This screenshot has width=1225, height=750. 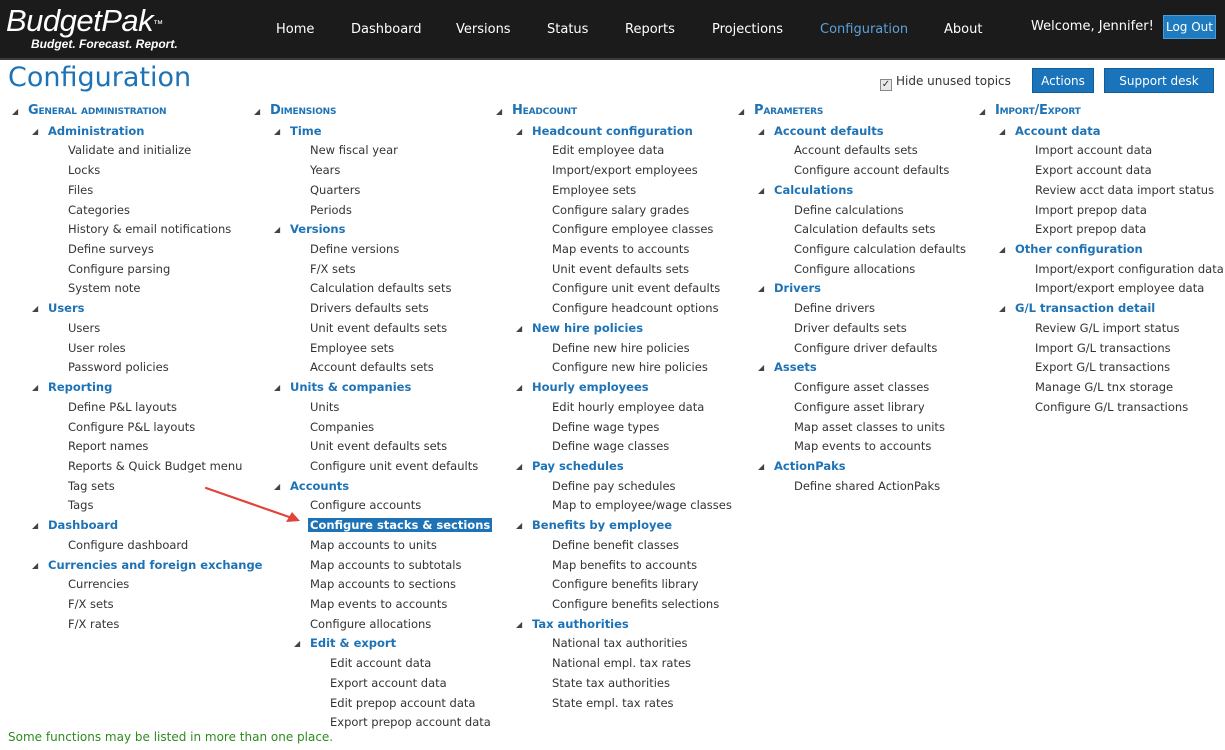 I want to click on menu-leaf-item: Password policies, so click(x=118, y=367).